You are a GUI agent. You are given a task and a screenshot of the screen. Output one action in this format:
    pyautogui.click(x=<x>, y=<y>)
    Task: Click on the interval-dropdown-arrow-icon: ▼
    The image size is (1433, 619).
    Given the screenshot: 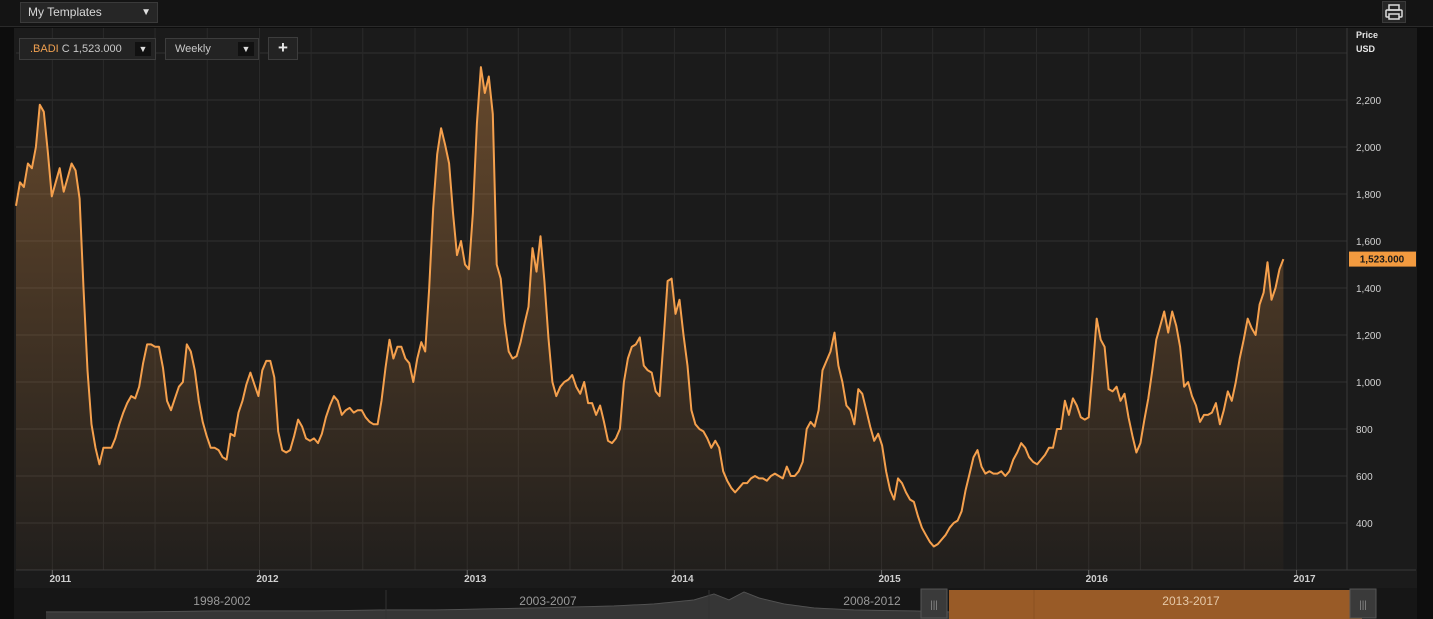 What is the action you would take?
    pyautogui.click(x=246, y=49)
    